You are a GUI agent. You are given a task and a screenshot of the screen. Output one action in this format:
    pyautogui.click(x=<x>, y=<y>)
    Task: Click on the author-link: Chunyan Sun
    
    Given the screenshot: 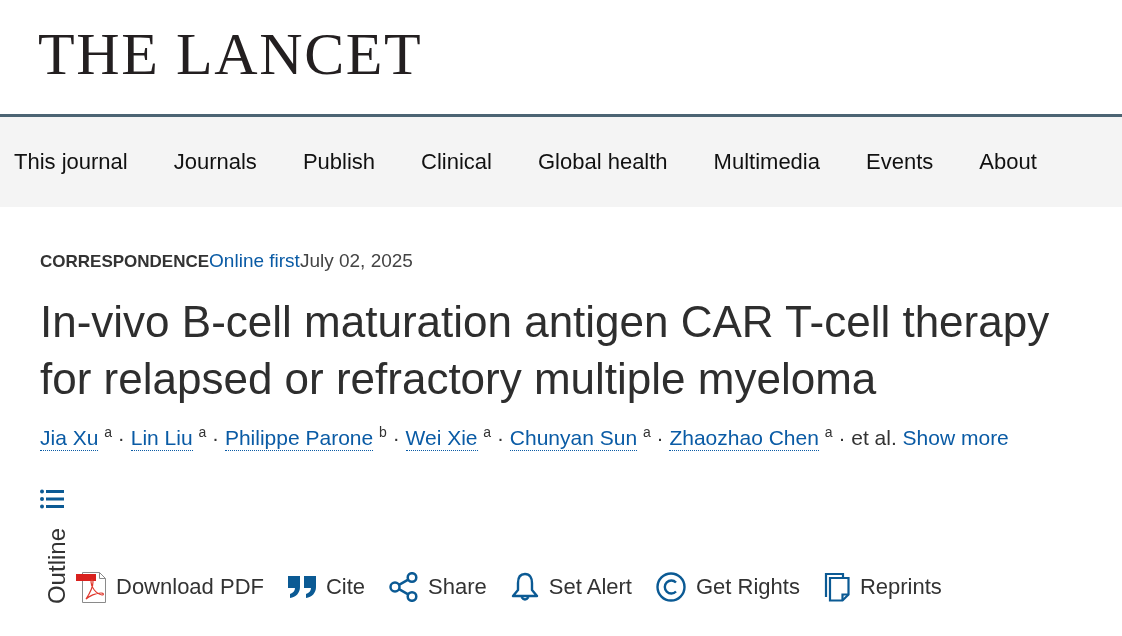 What is the action you would take?
    pyautogui.click(x=573, y=438)
    